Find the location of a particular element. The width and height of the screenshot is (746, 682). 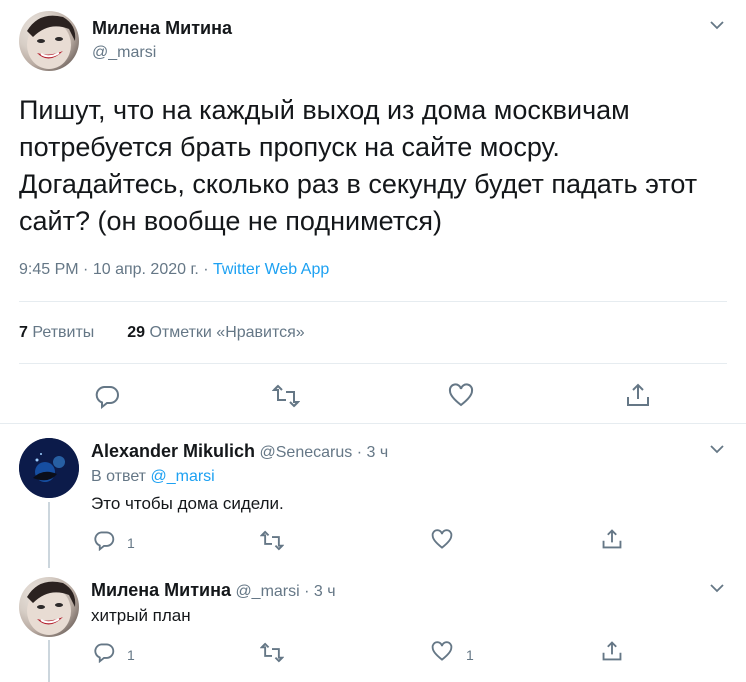

tweet-time: 9:45 PM is located at coordinates (49, 269).